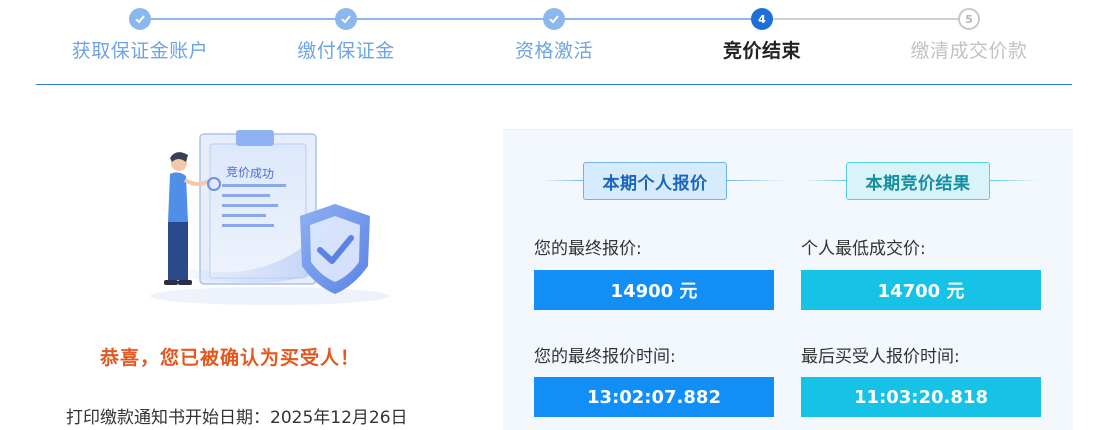 The height and width of the screenshot is (430, 1102). What do you see at coordinates (880, 357) in the screenshot?
I see `last-buyer-time-label: 最后买受人报价时间:` at bounding box center [880, 357].